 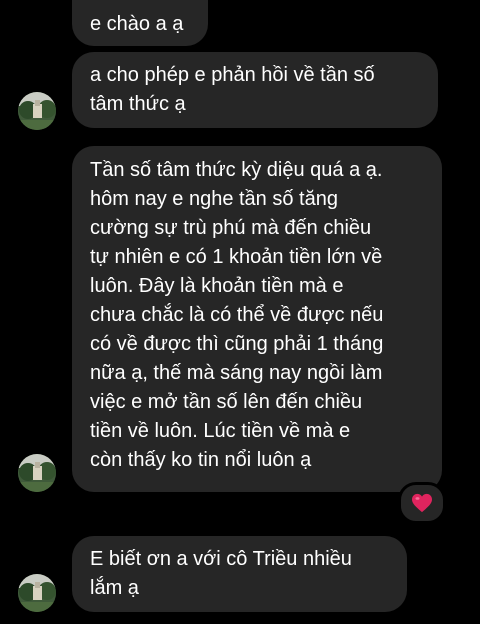 I want to click on reaction-badge, so click(x=422, y=503).